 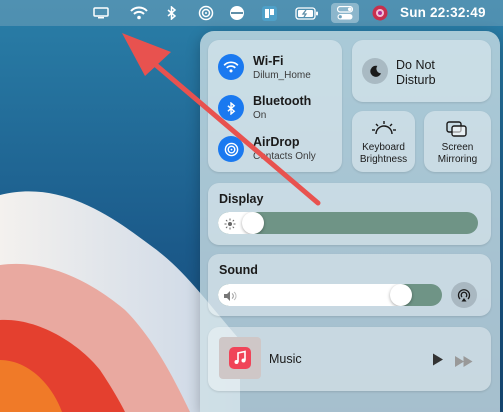 What do you see at coordinates (241, 199) in the screenshot?
I see `display-label: Display` at bounding box center [241, 199].